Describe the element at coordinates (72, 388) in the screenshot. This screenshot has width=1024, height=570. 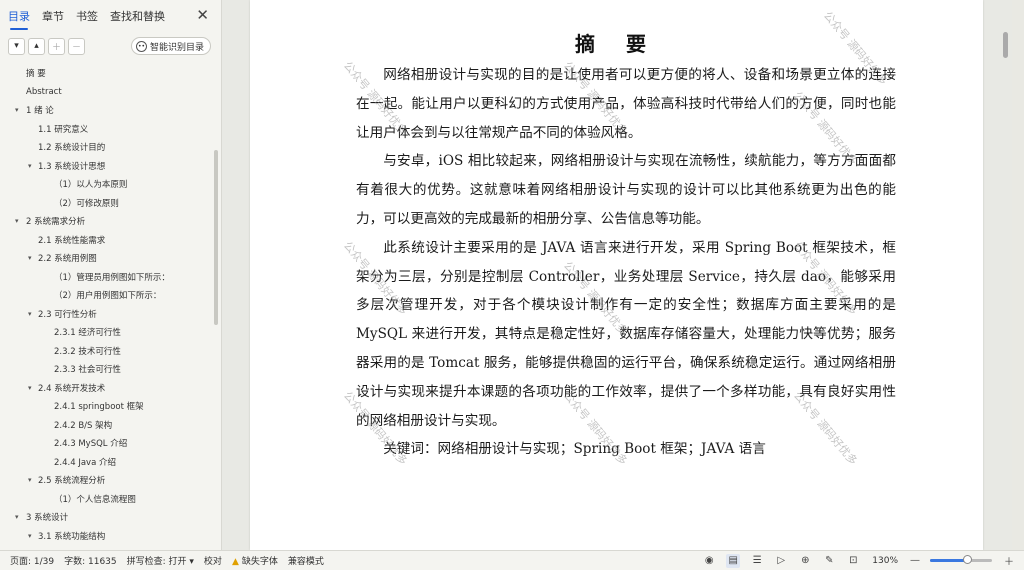
I see `toc-item-label: 2.4 系统开发技术` at that location.